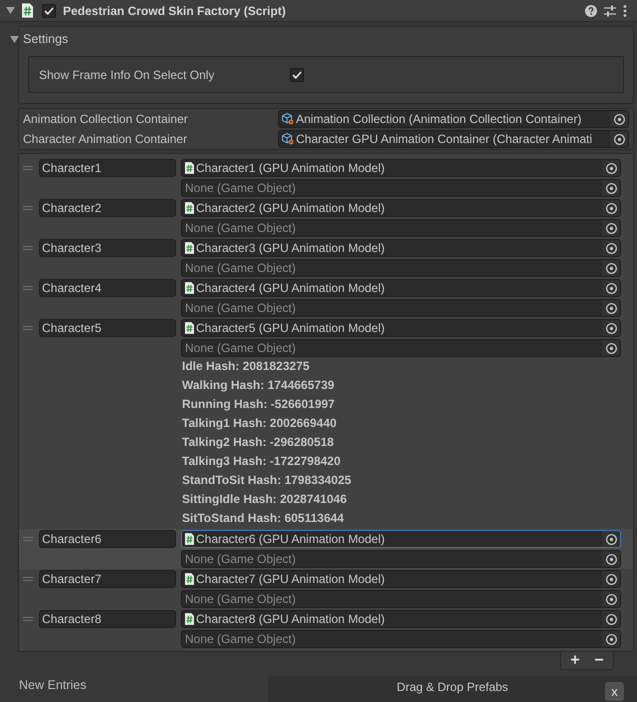 This screenshot has height=702, width=637. I want to click on object-field: Character GPU Animation Container (Character Animati, so click(453, 139).